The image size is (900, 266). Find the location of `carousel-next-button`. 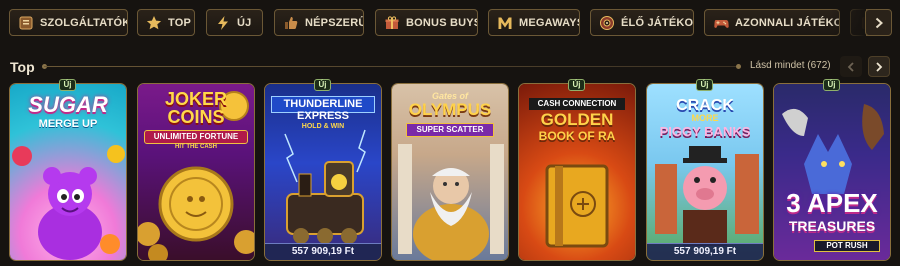

carousel-next-button is located at coordinates (879, 66).